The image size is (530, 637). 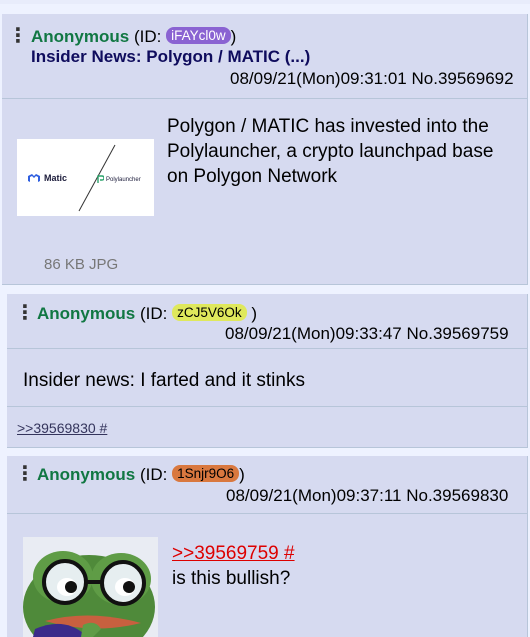 I want to click on post-message: >>39569759 # is this bullish?, so click(x=342, y=566).